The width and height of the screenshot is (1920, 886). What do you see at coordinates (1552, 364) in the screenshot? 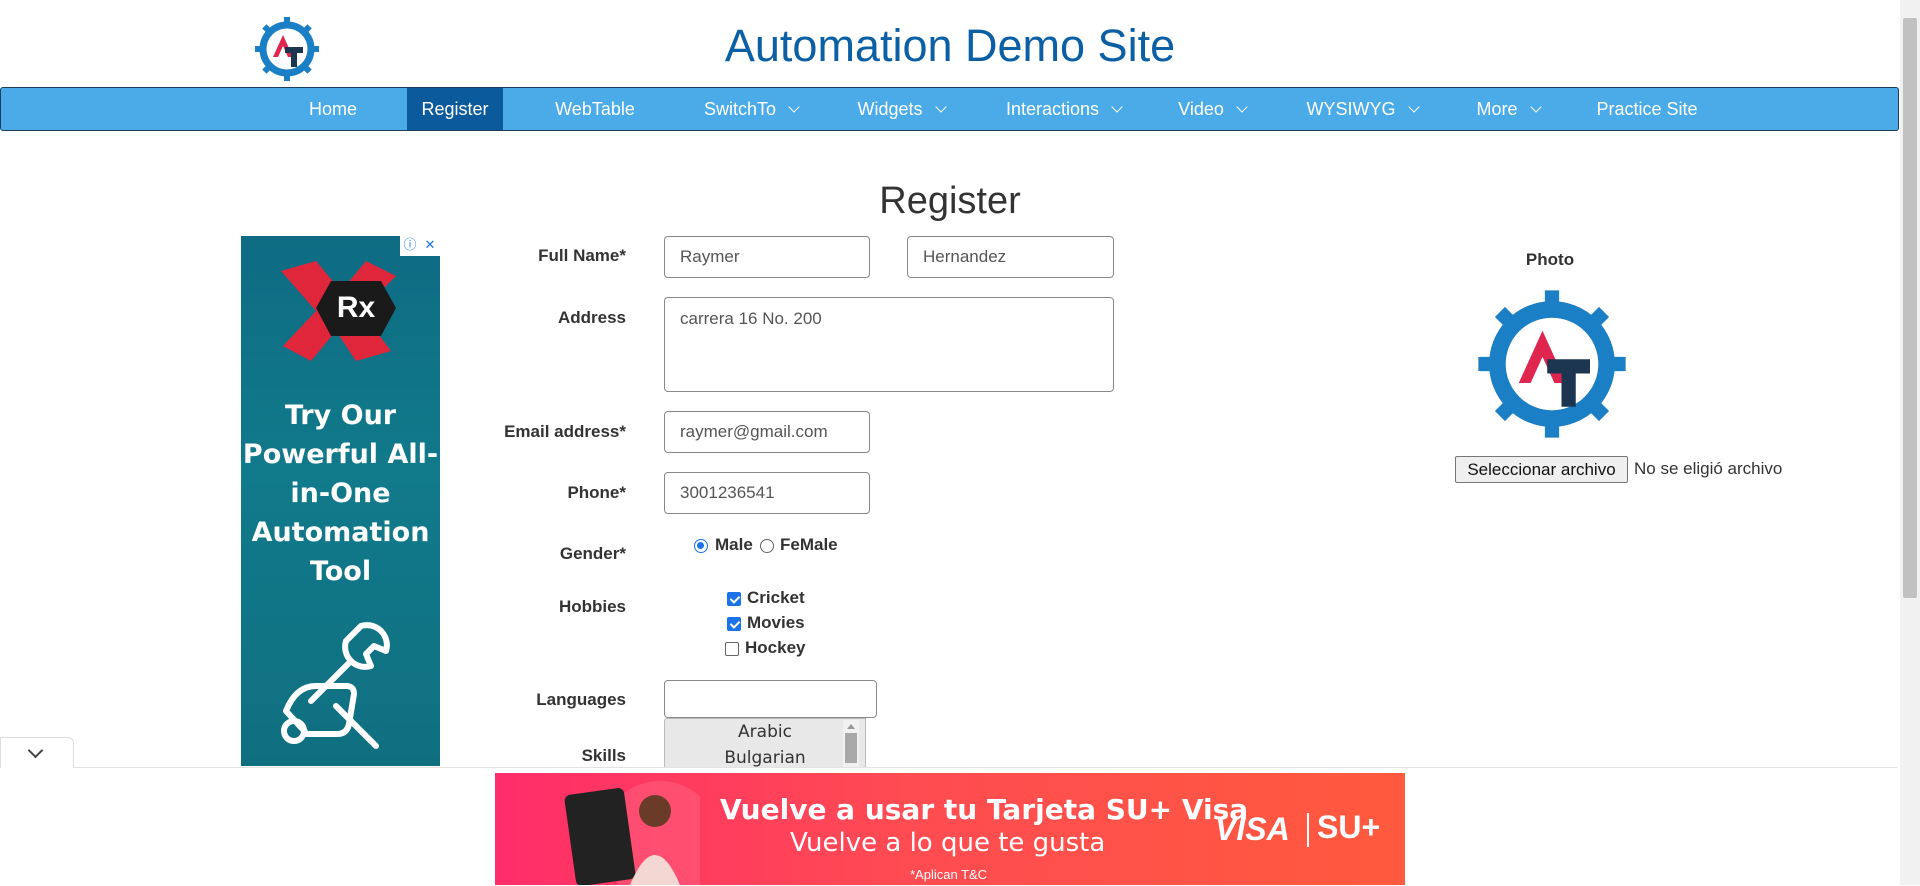
I see `photo-logo-icon` at bounding box center [1552, 364].